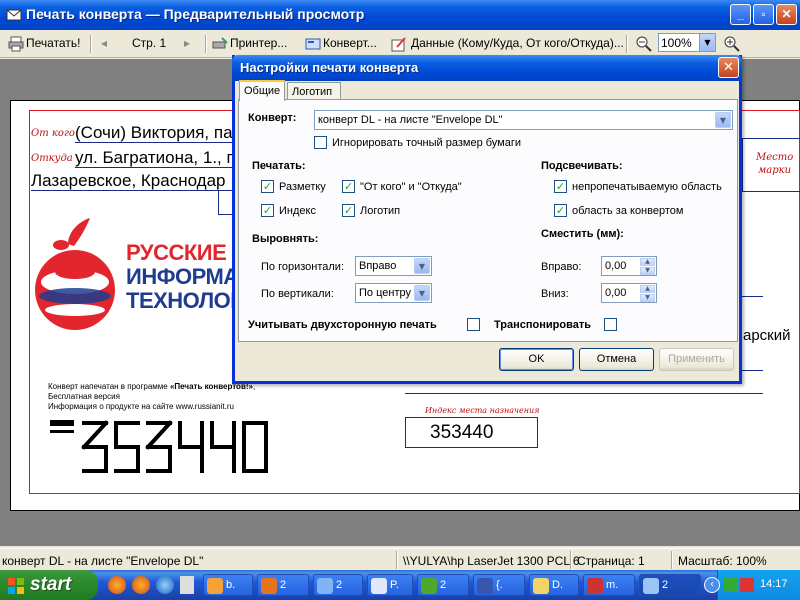  What do you see at coordinates (629, 293) in the screenshot?
I see `shift-down-spinner: 0,00 ▲ ▼` at bounding box center [629, 293].